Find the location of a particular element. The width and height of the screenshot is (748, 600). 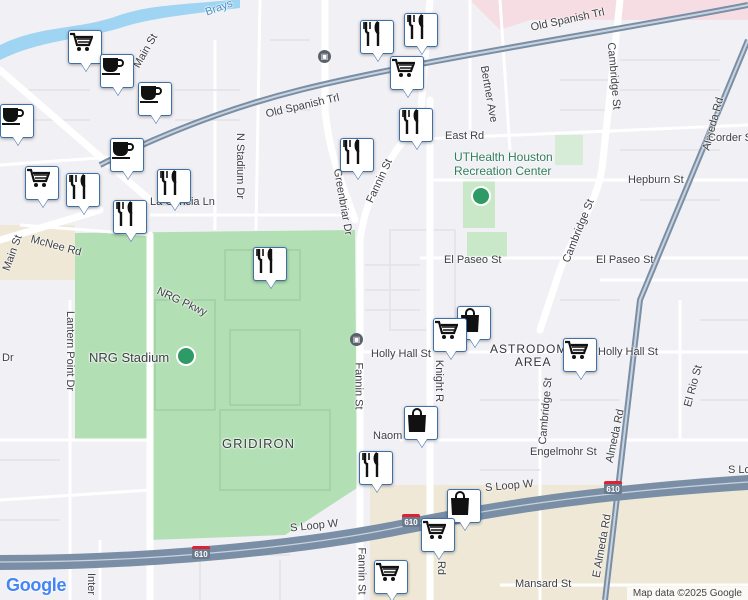

poi-label-uthealth-line1: UTHealth Houston is located at coordinates (503, 157).